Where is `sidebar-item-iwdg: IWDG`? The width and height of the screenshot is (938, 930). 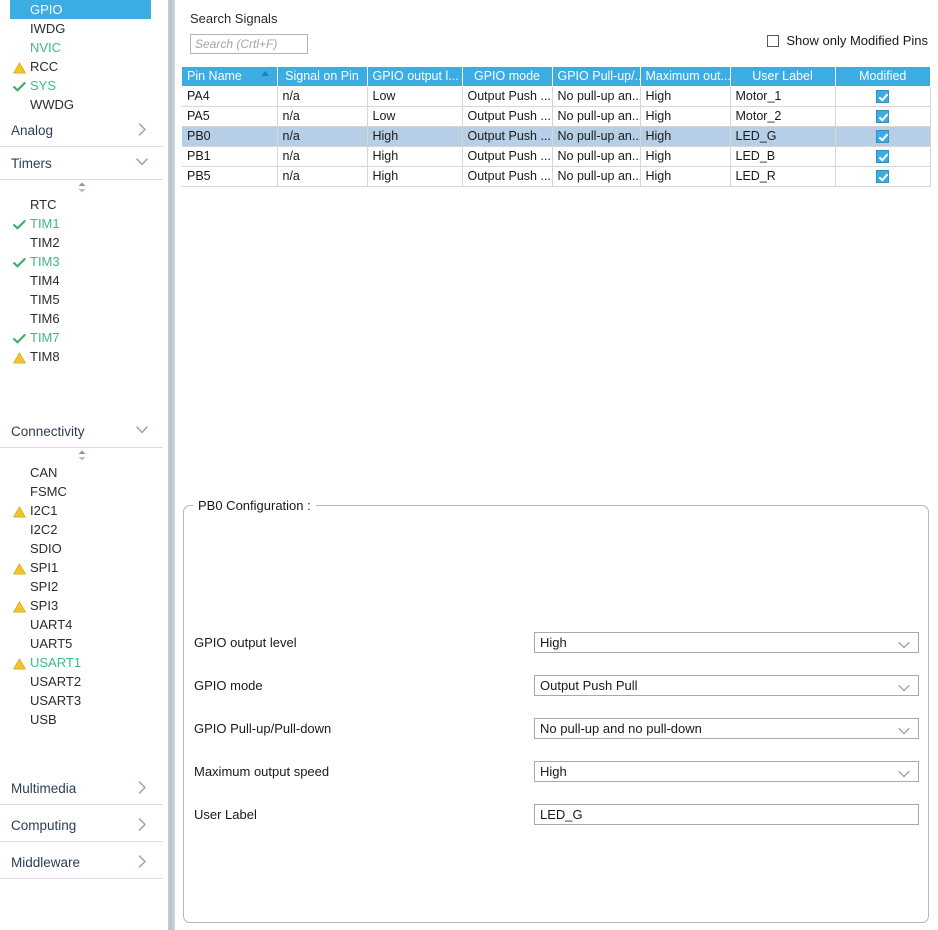
sidebar-item-iwdg: IWDG is located at coordinates (81, 28).